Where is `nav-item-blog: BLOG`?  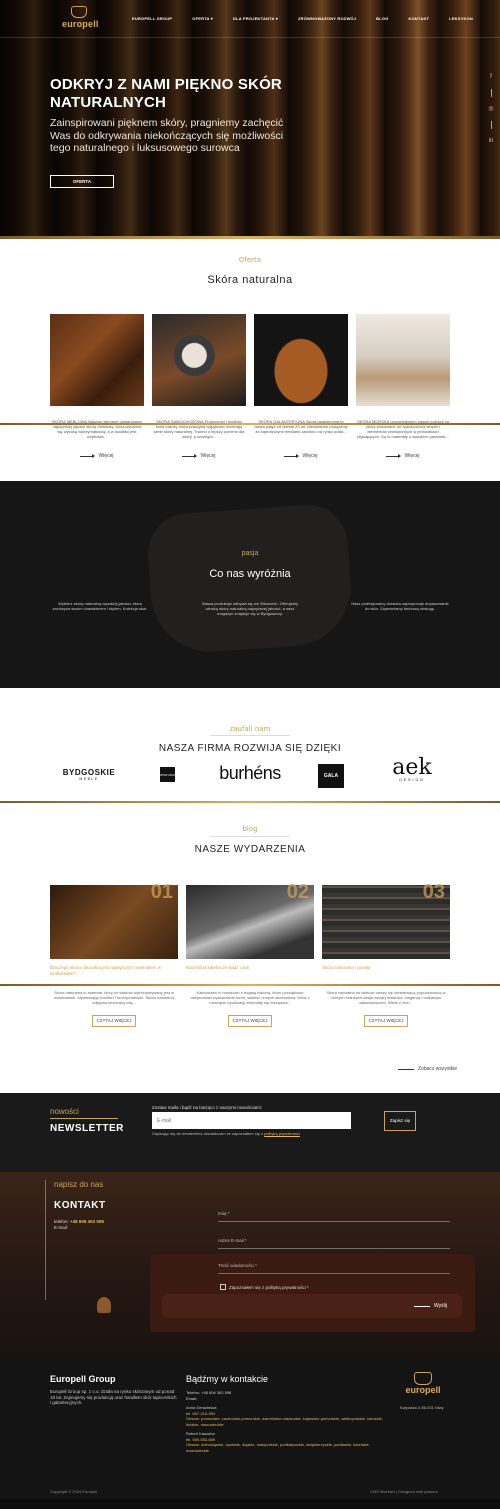 nav-item-blog: BLOG is located at coordinates (382, 18).